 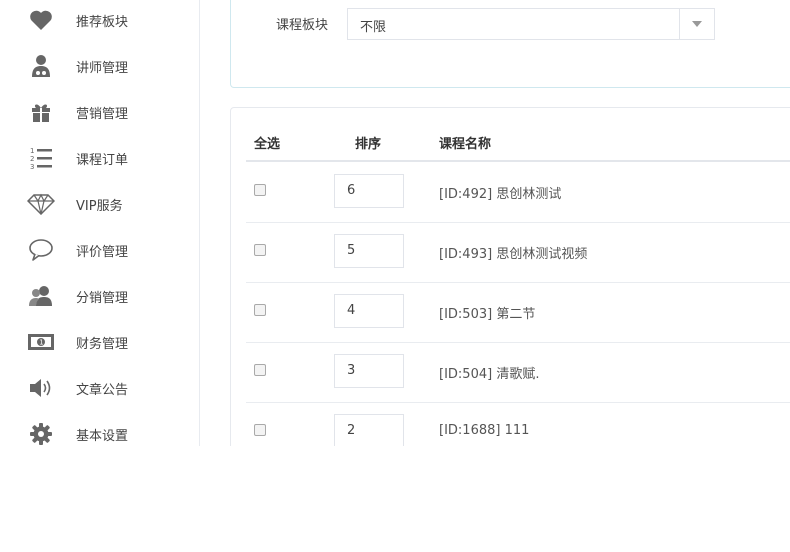 I want to click on column-header-course-name: 课程名称, so click(x=465, y=144).